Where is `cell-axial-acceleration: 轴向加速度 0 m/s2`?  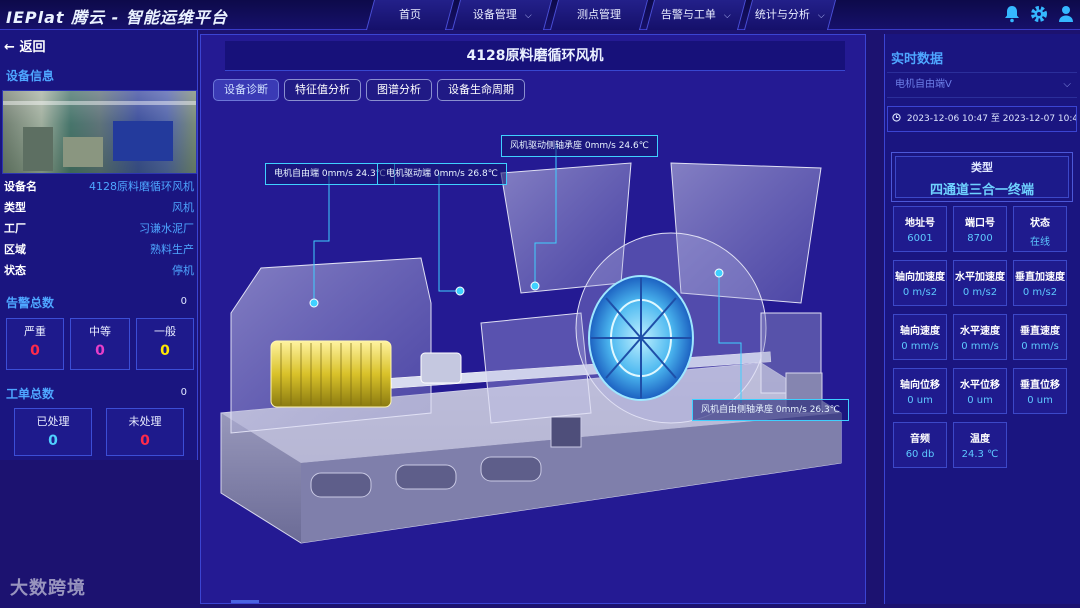 cell-axial-acceleration: 轴向加速度 0 m/s2 is located at coordinates (920, 283).